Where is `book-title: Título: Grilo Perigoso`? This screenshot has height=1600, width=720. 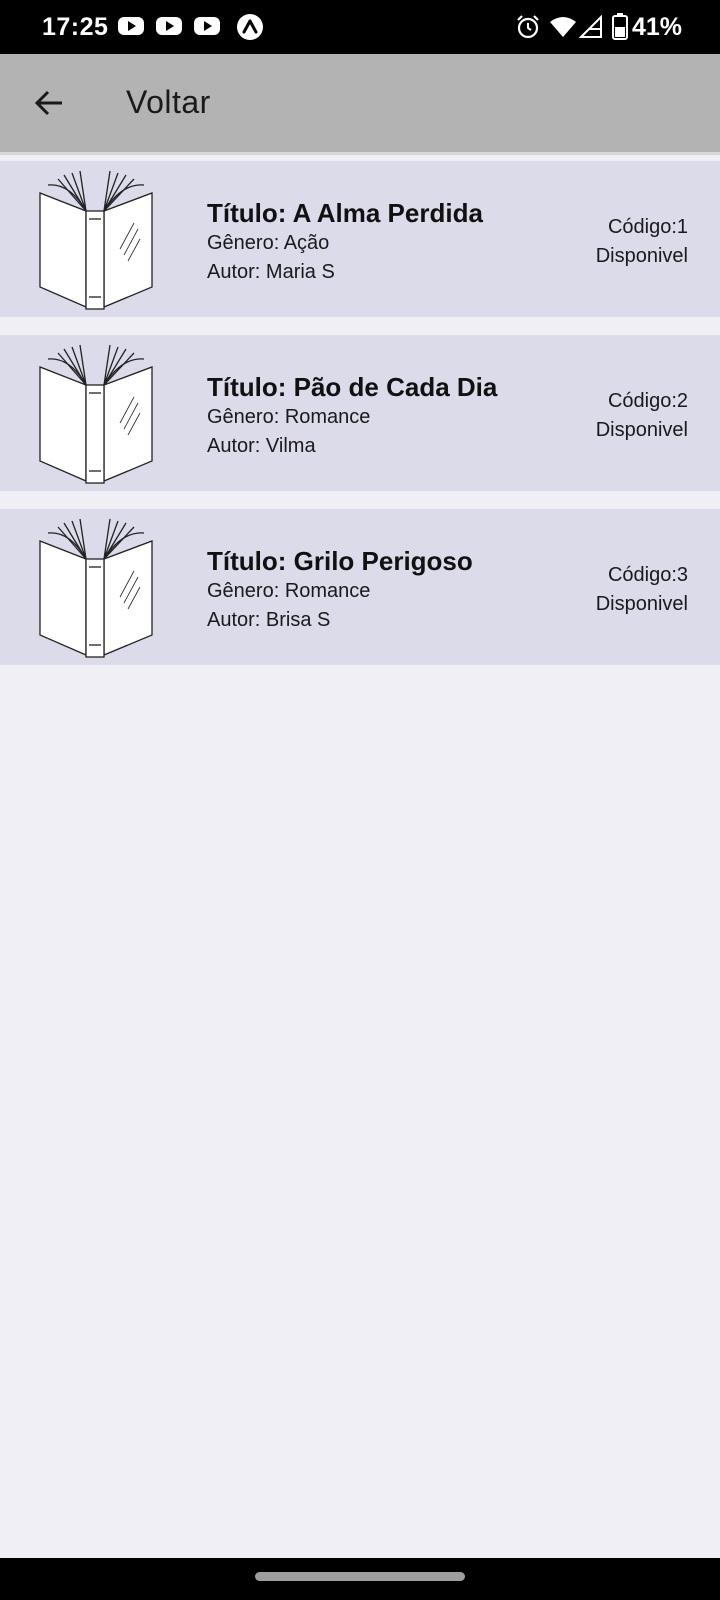 book-title: Título: Grilo Perigoso is located at coordinates (340, 561).